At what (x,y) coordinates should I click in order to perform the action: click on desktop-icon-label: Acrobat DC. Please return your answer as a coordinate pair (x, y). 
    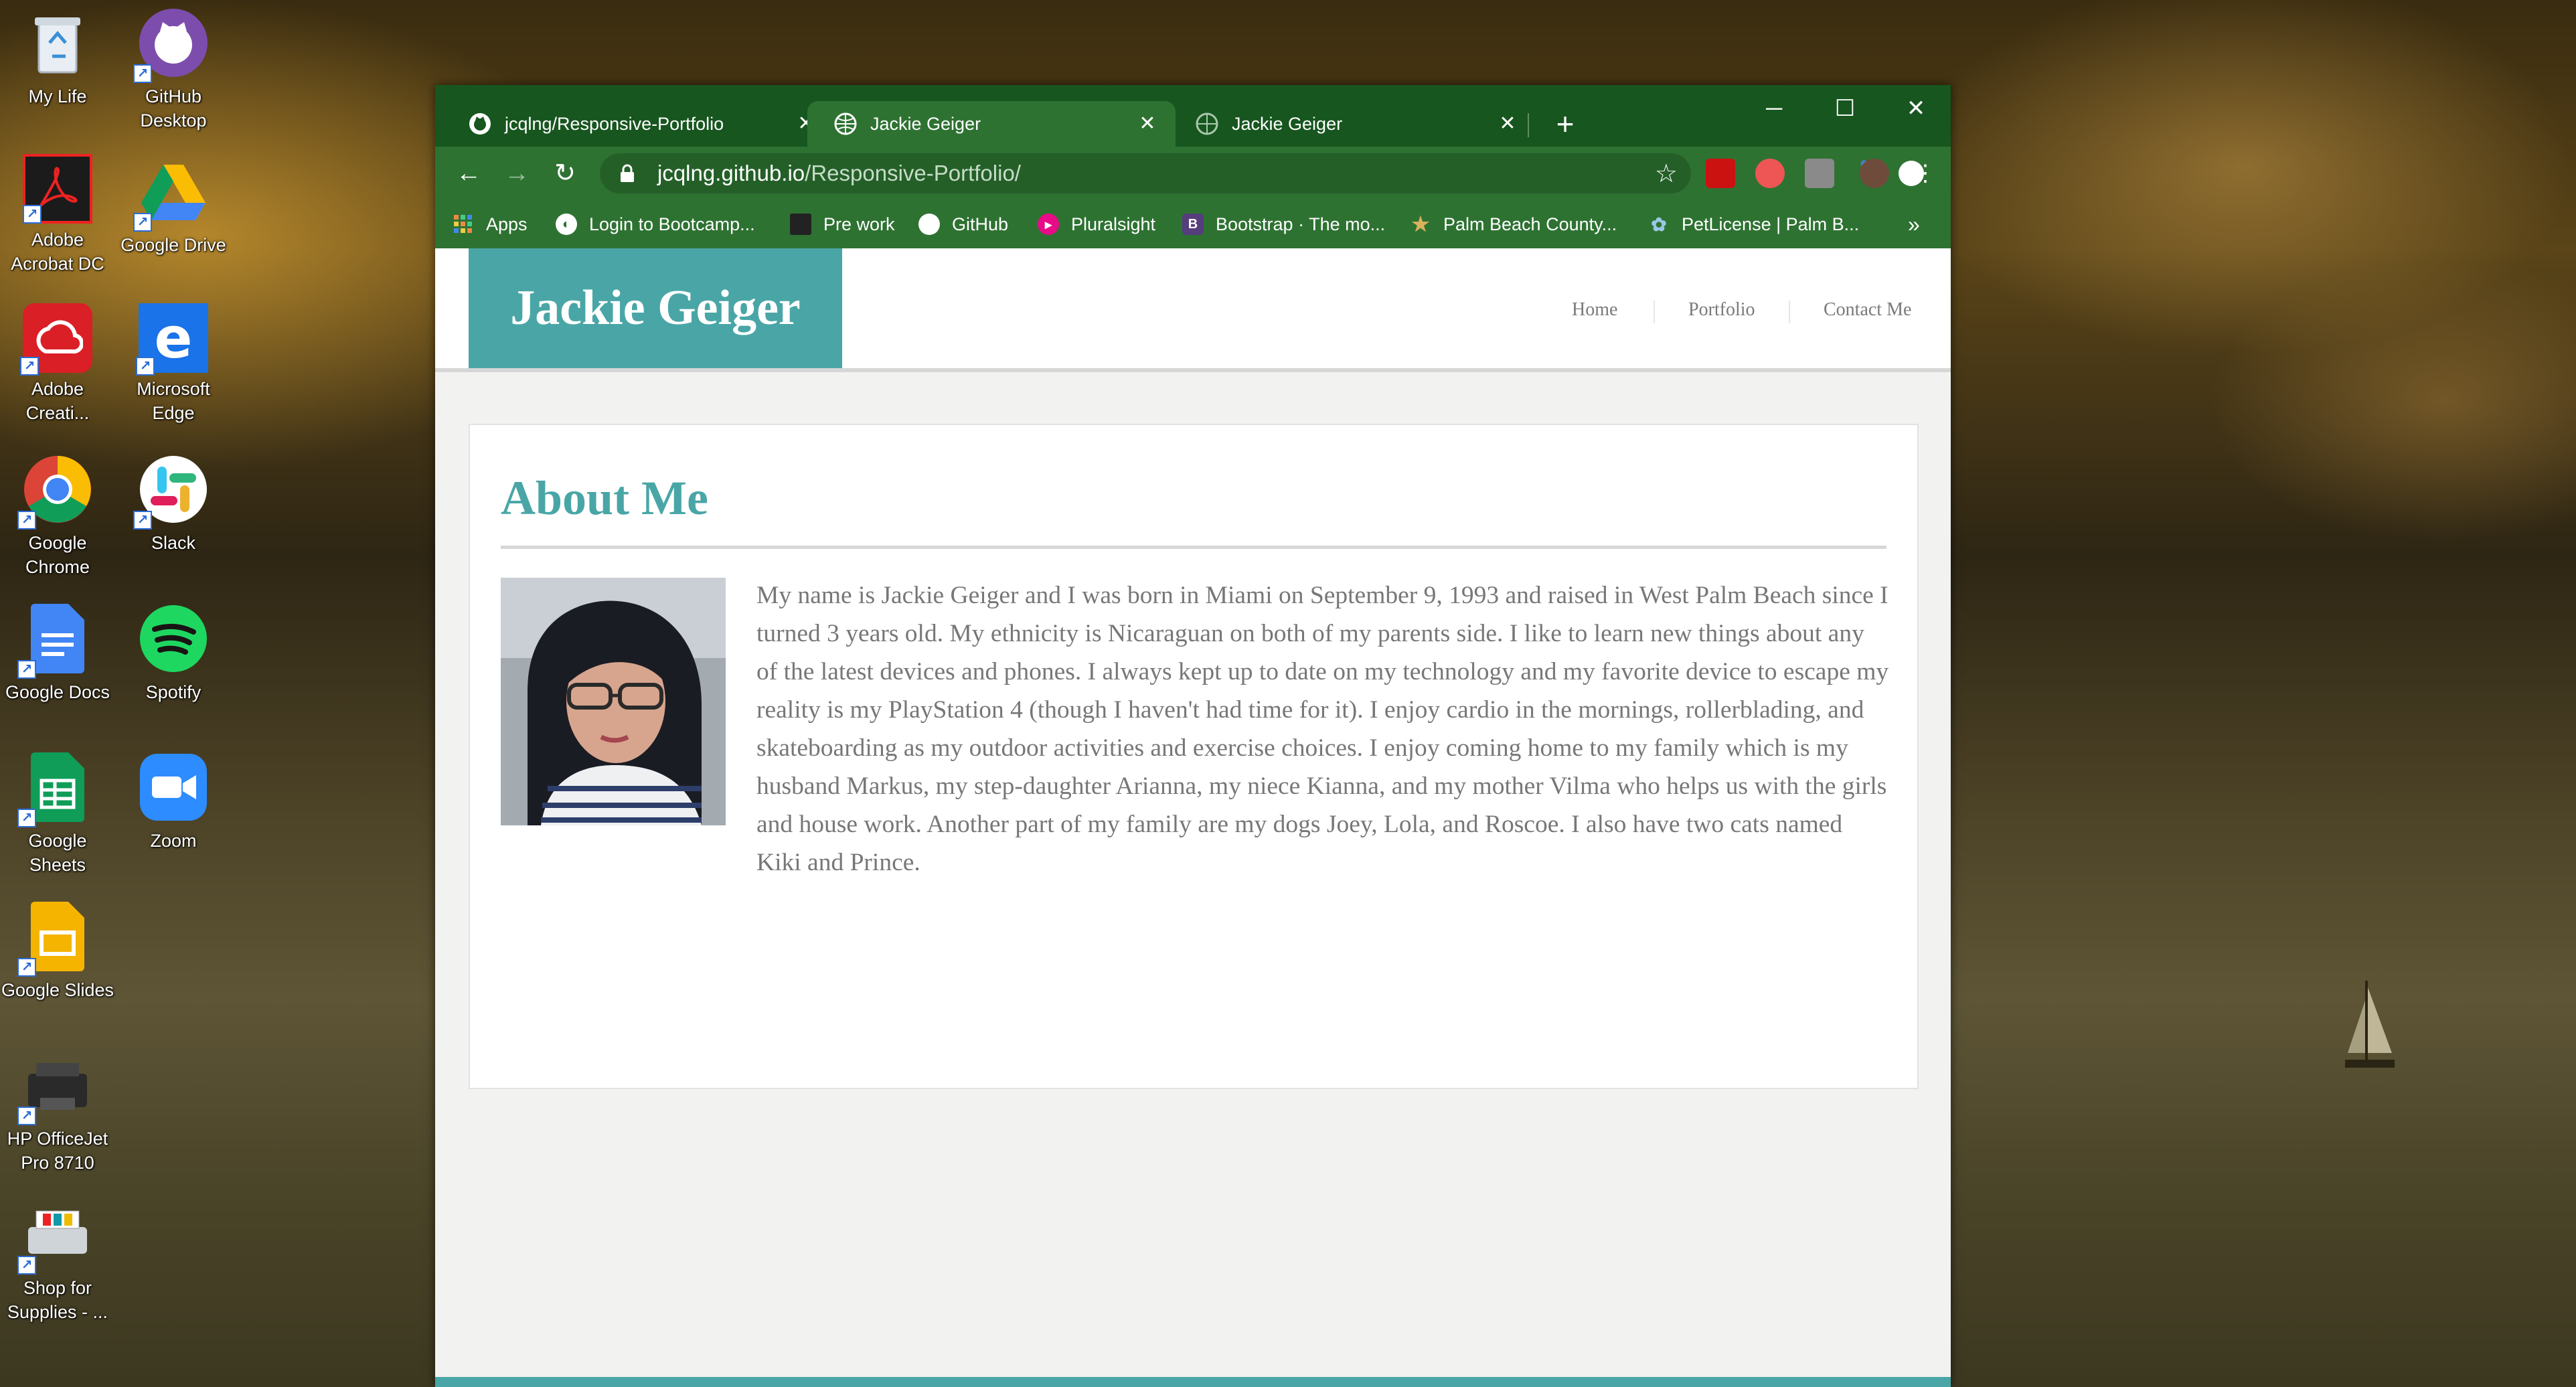
    Looking at the image, I should click on (58, 264).